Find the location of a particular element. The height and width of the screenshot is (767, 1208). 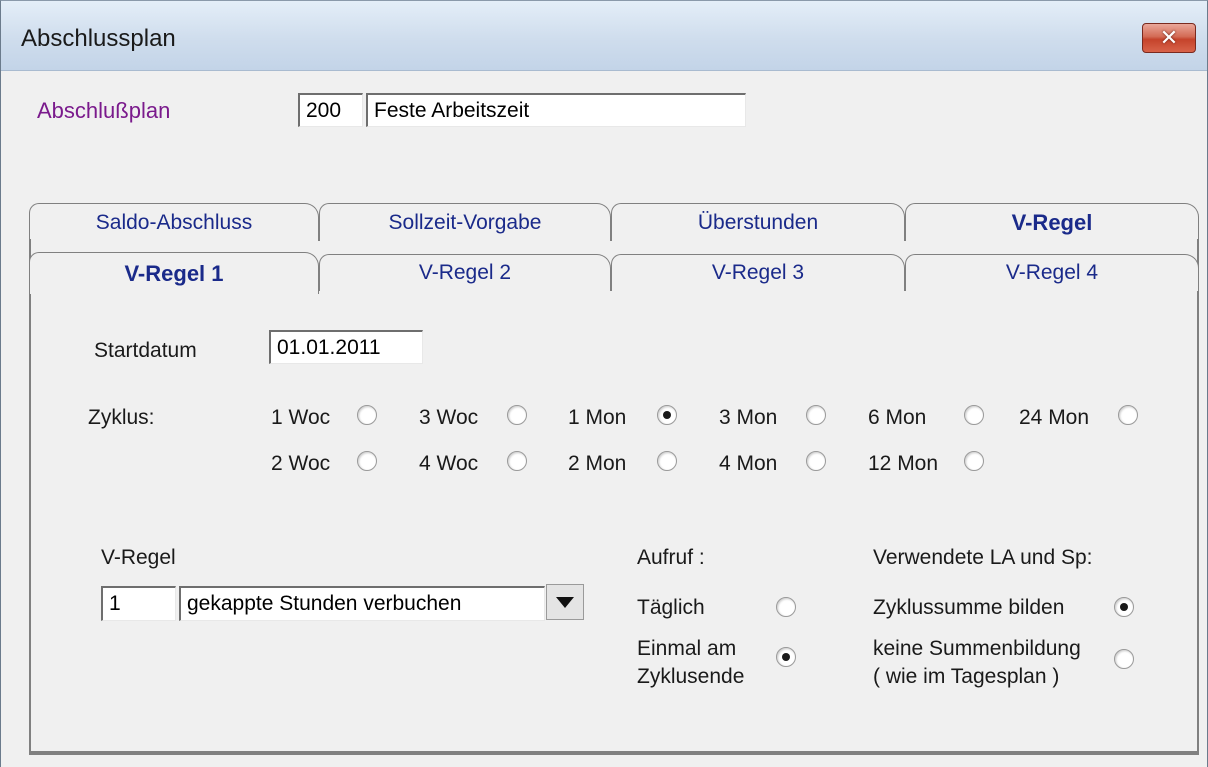

zyklus-2-woc-radio is located at coordinates (367, 461).